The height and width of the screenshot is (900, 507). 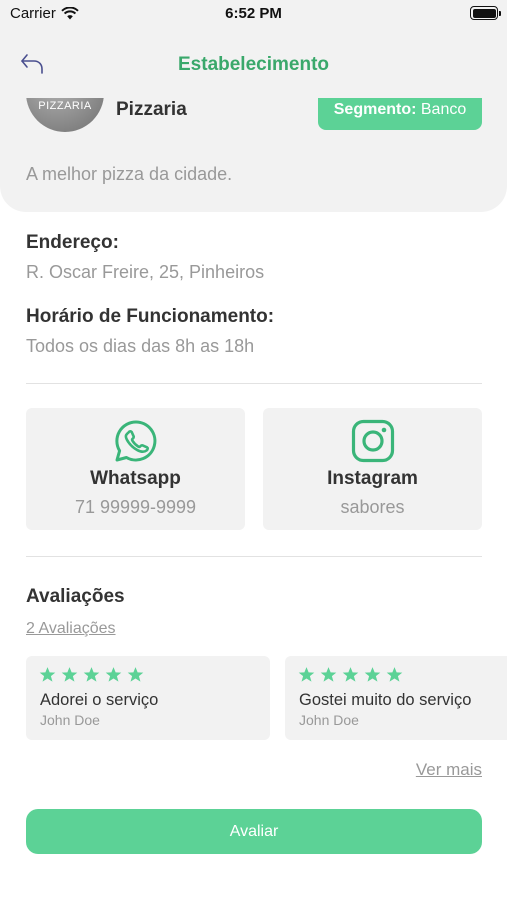 What do you see at coordinates (71, 629) in the screenshot?
I see `reviews-count-link: 2 Avaliações` at bounding box center [71, 629].